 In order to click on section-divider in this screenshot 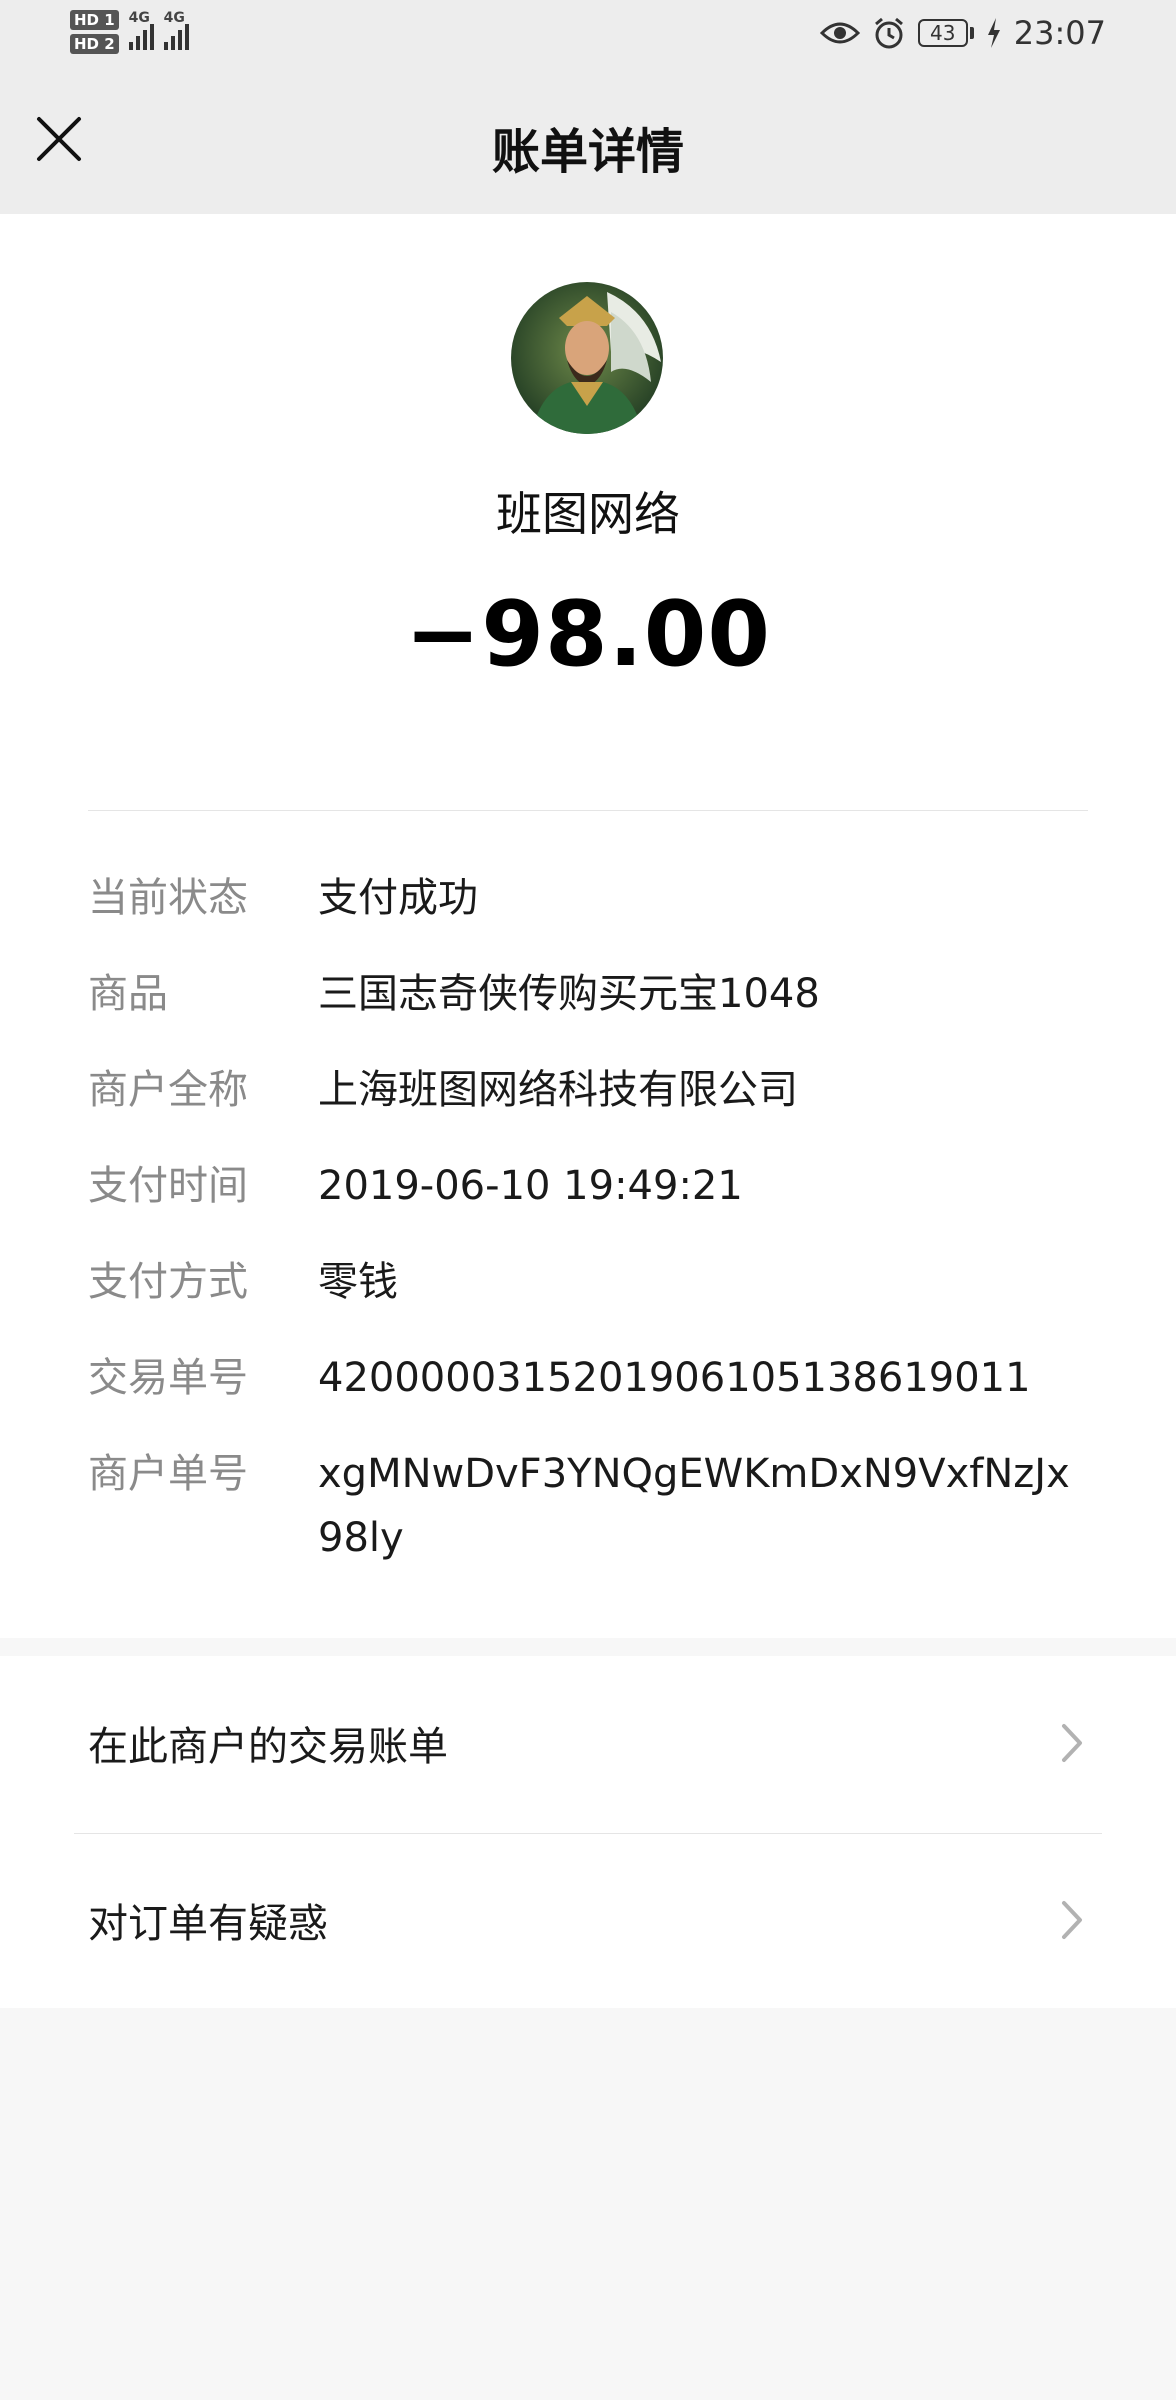, I will do `click(588, 810)`.